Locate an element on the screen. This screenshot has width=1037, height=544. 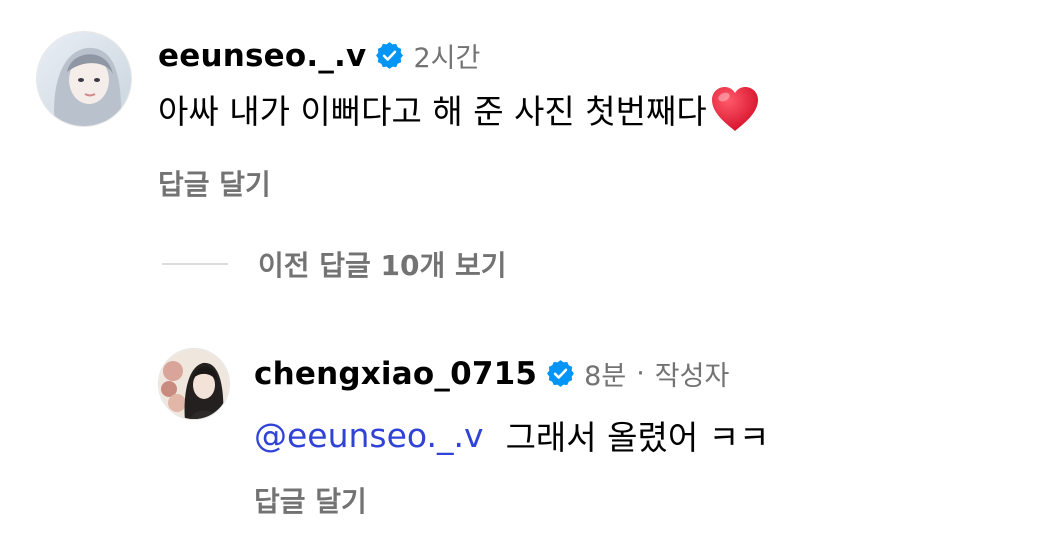
comment-text: 아싸 내가 이뻐다고 해 준 사진 첫번째다 is located at coordinates (432, 111).